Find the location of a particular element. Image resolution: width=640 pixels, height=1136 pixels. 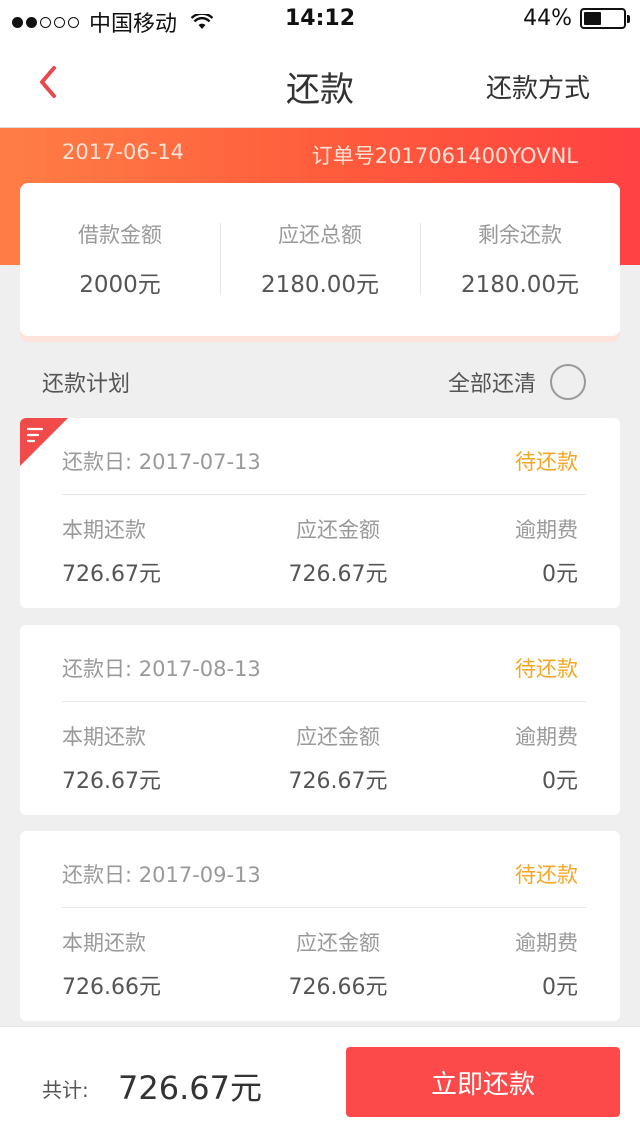

battery-percent: 44% is located at coordinates (547, 18).